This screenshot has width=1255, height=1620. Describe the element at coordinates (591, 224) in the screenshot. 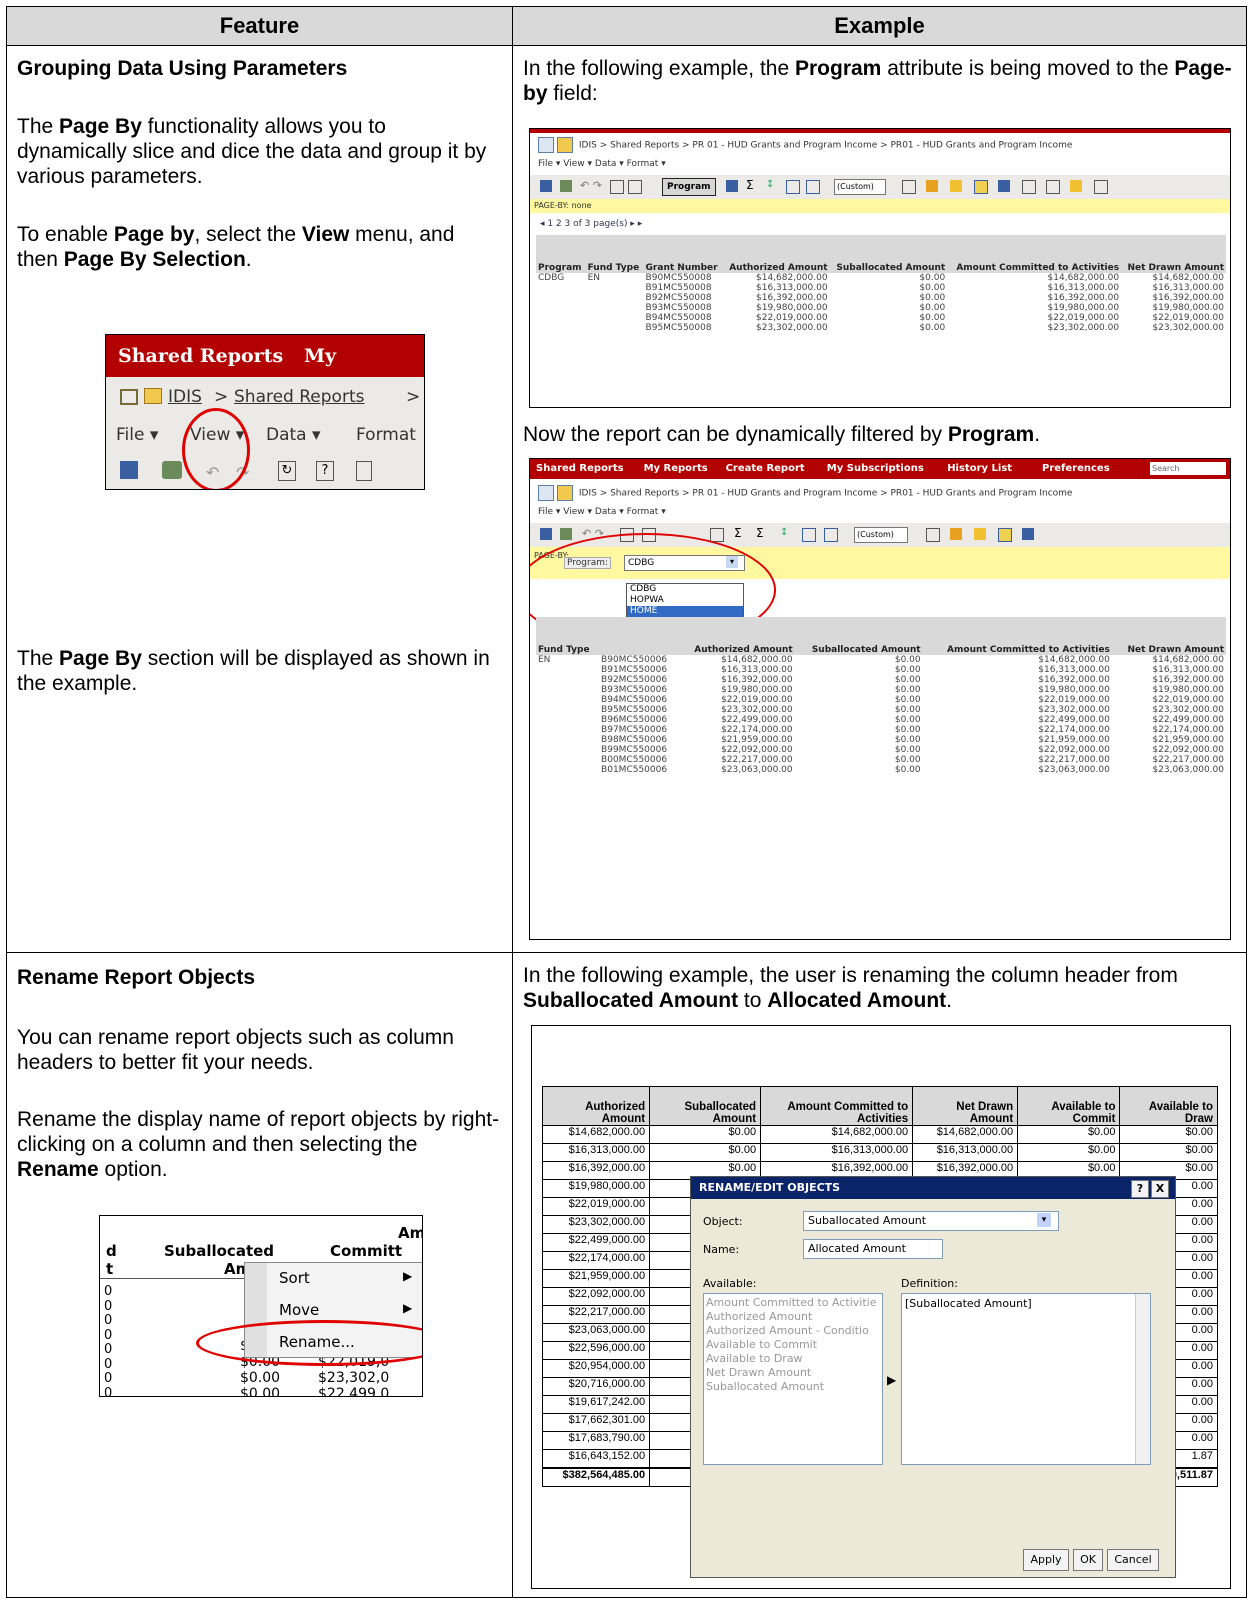

I see `pagination: ◂ 1 2 3 of 3 page(s) ▸ ▸` at that location.